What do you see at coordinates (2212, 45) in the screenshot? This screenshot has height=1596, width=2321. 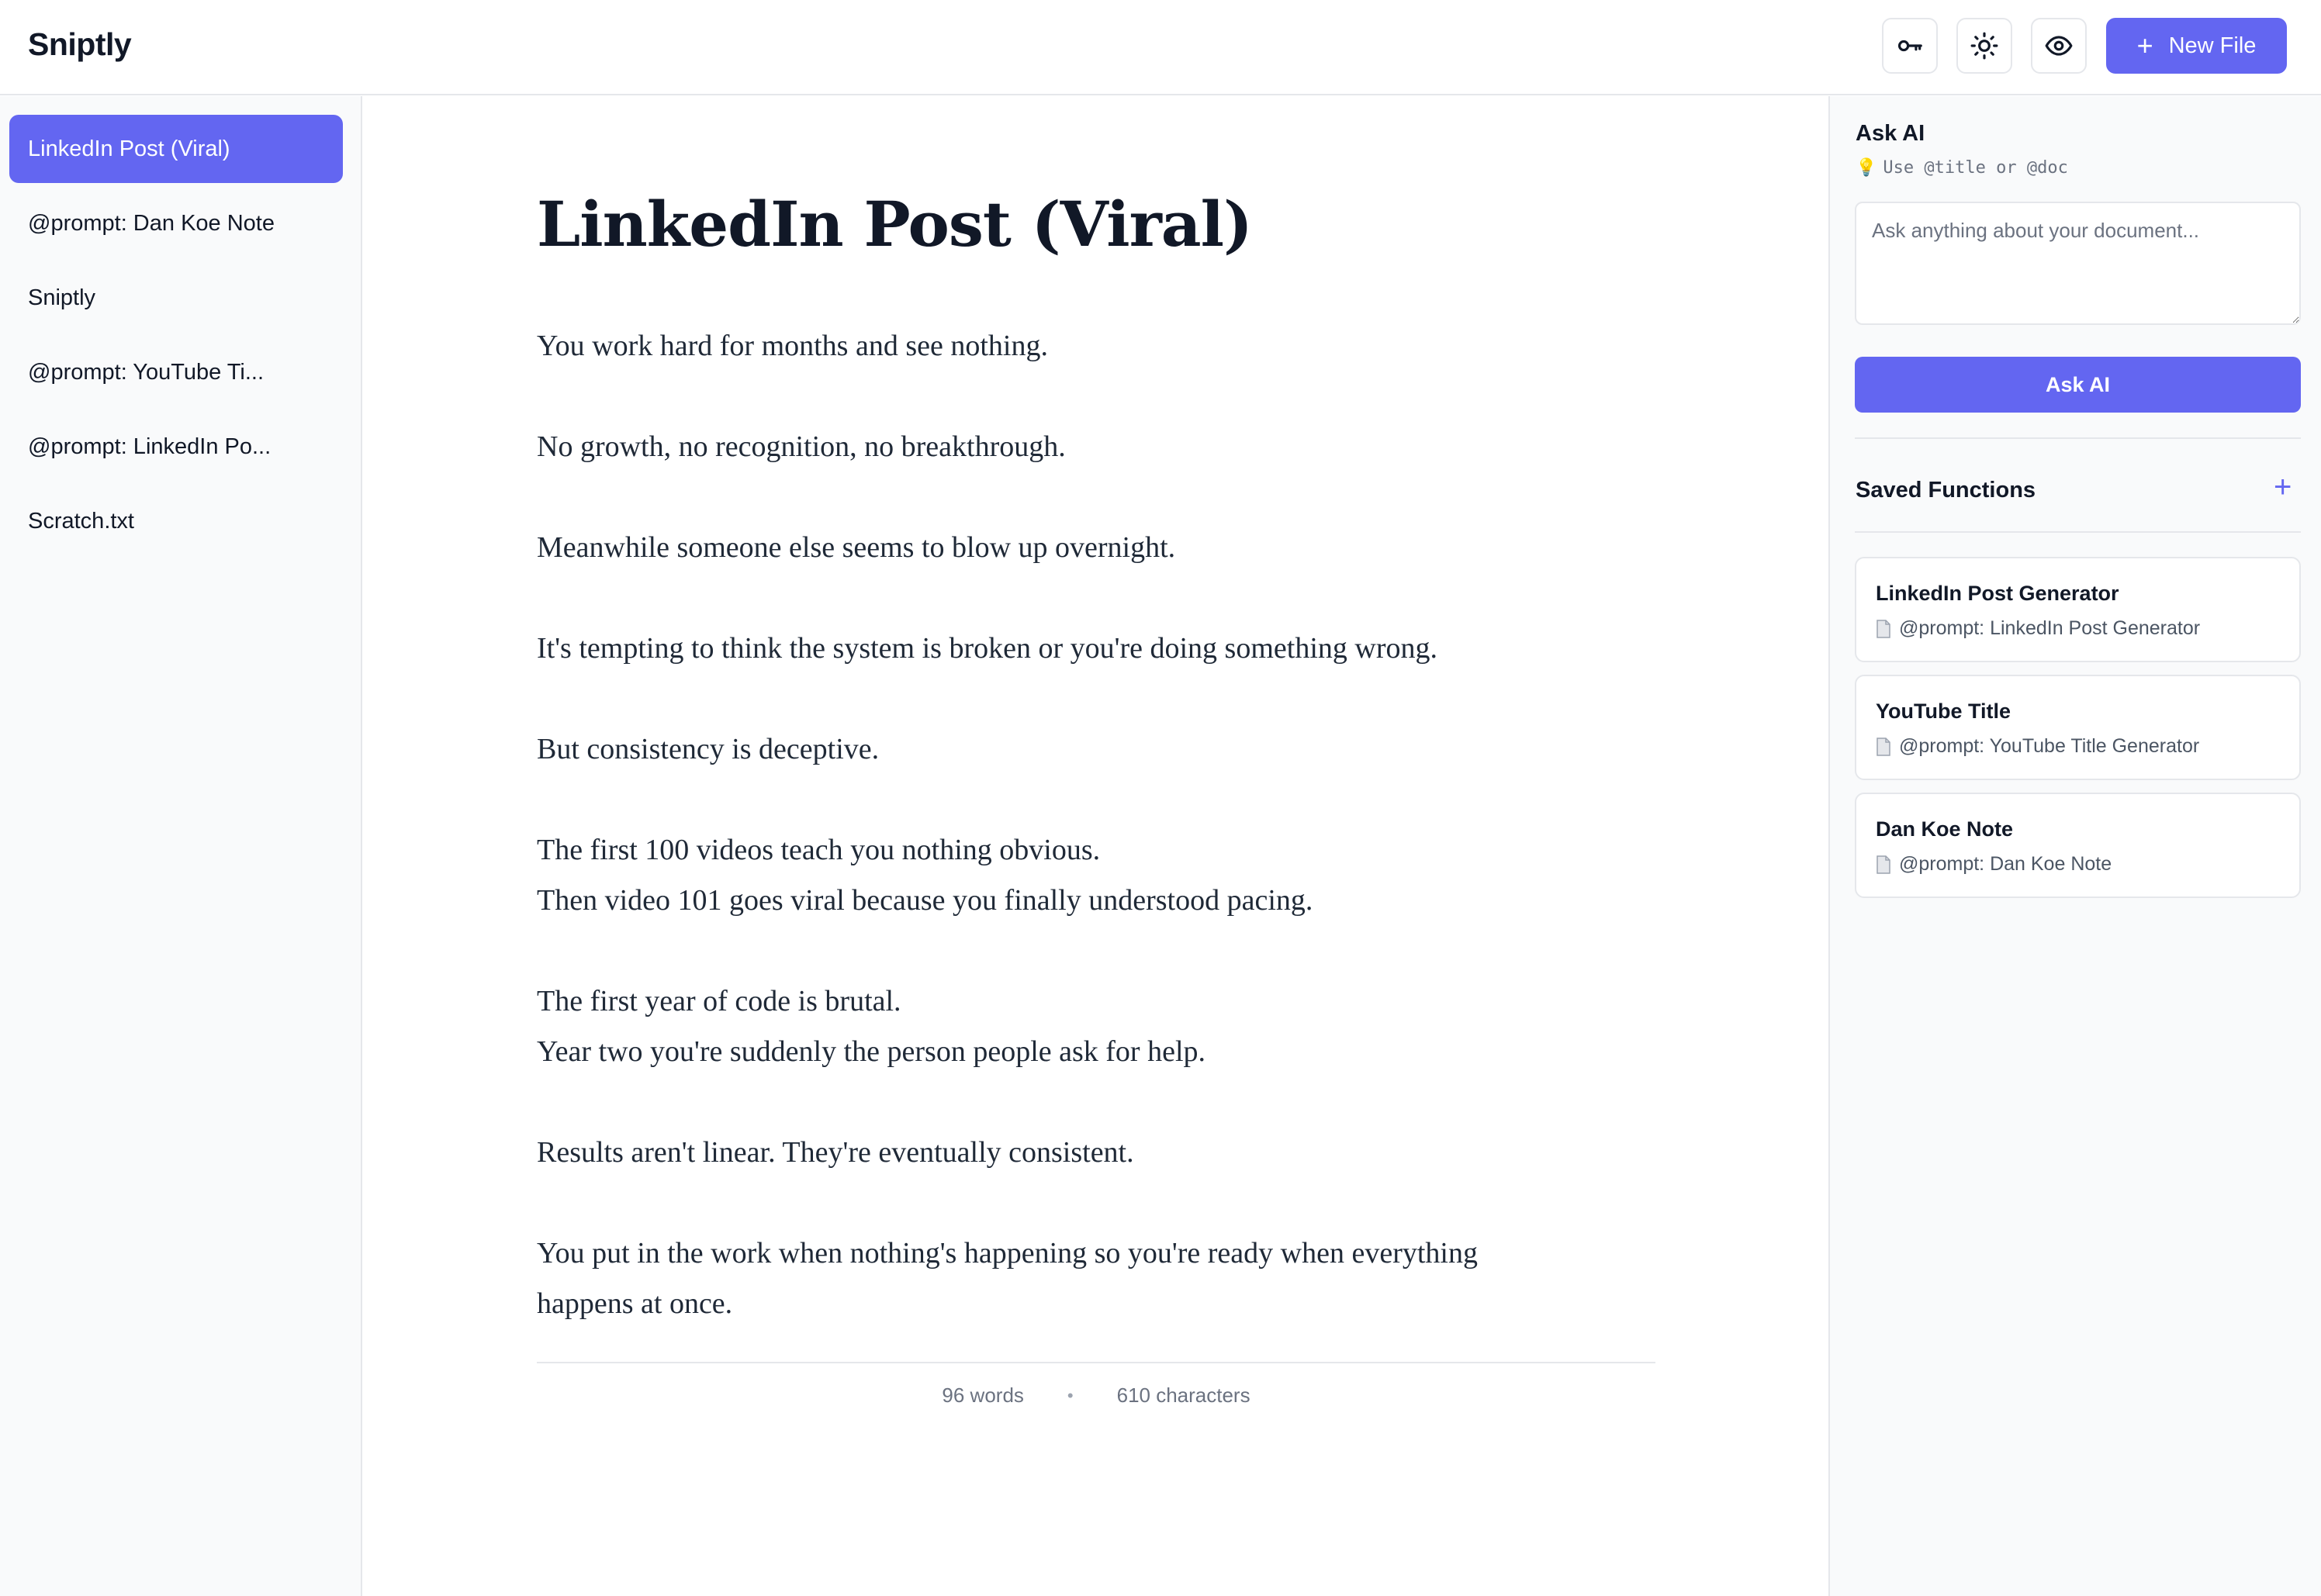 I see `new-file-label: New File` at bounding box center [2212, 45].